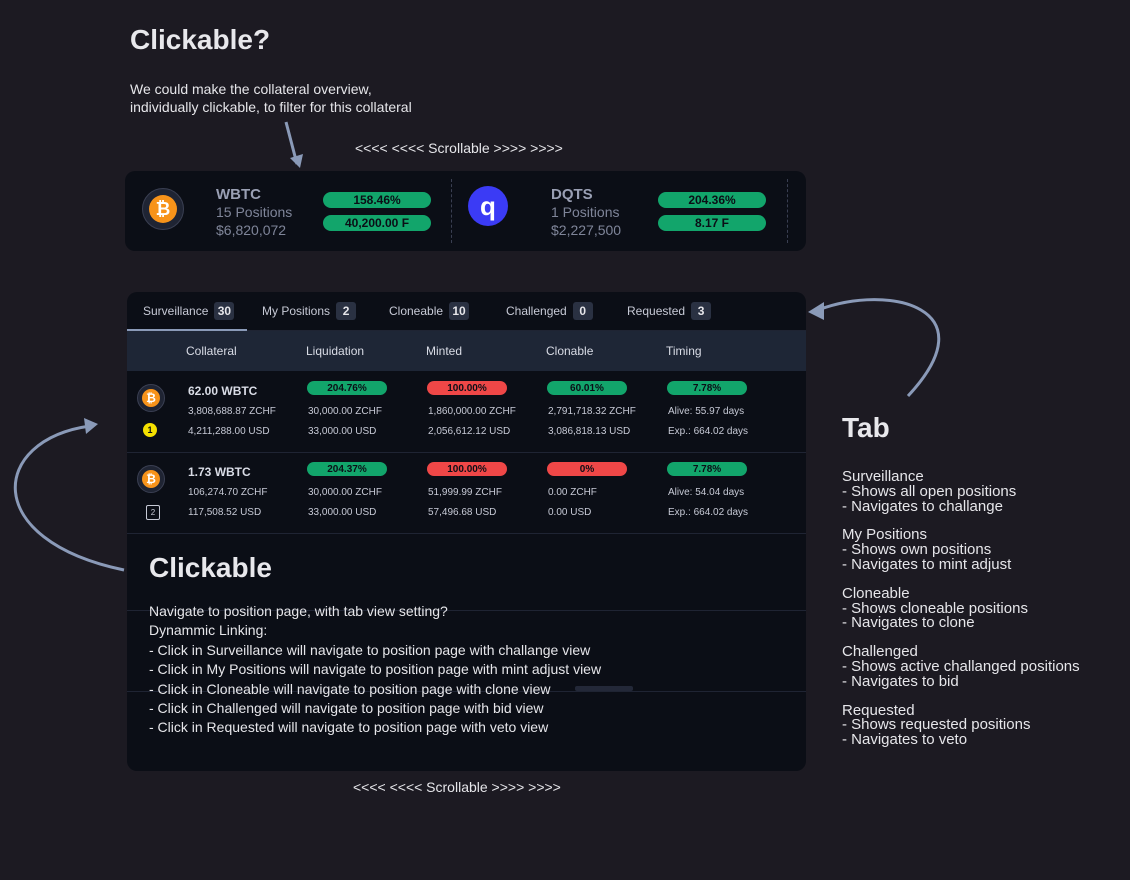 The width and height of the screenshot is (1130, 880). Describe the element at coordinates (69, 495) in the screenshot. I see `annotation-arrow-left` at that location.